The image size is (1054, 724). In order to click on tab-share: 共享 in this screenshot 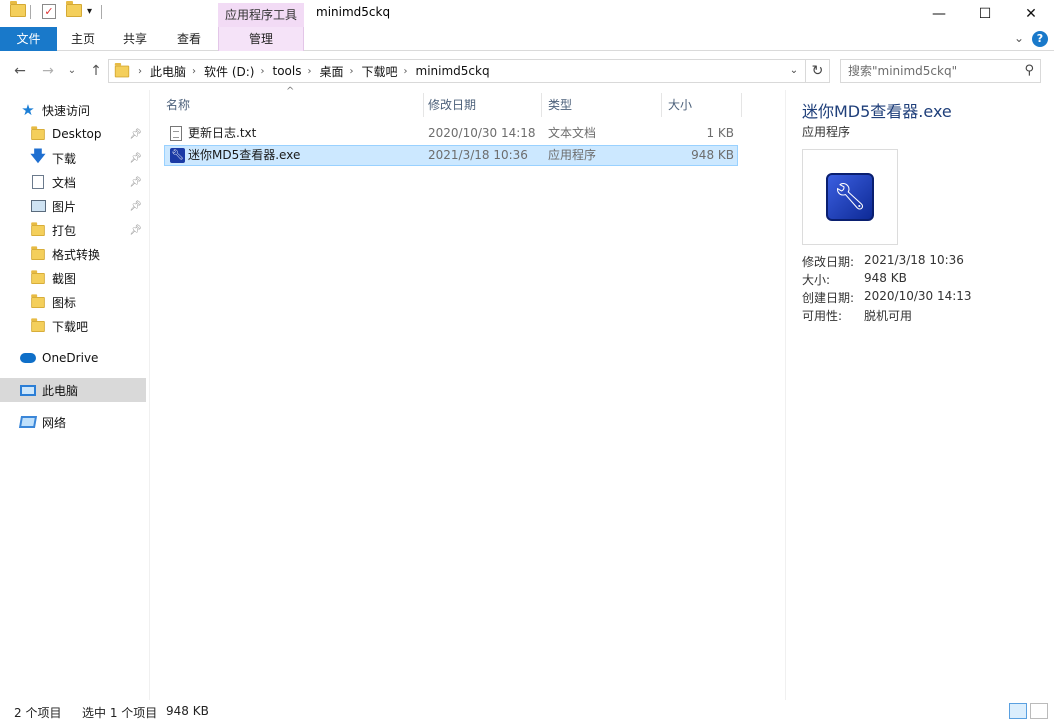, I will do `click(135, 39)`.